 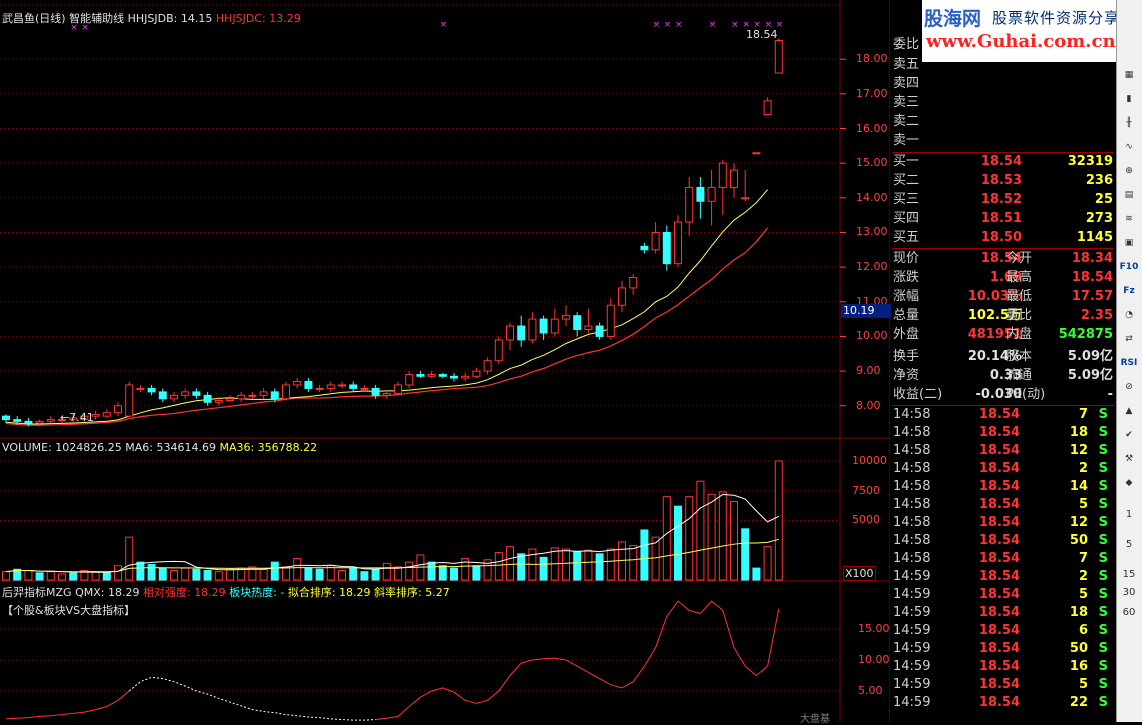 What do you see at coordinates (1003, 433) in the screenshot?
I see `tick-row: 14:58 18.54 18 S` at bounding box center [1003, 433].